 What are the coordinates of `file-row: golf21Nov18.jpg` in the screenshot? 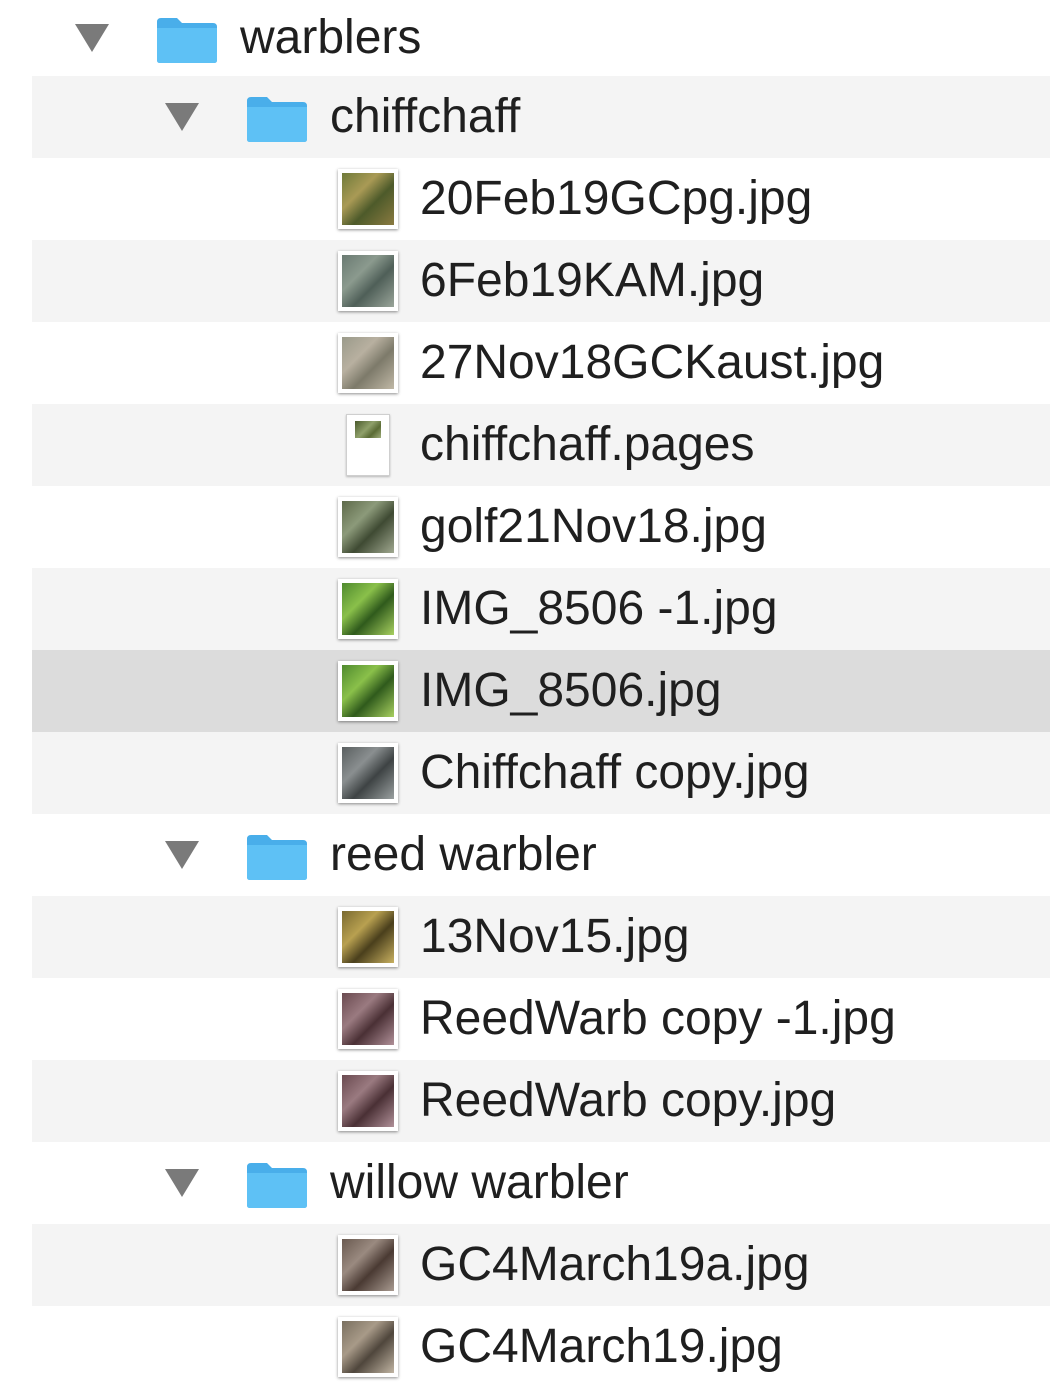 It's located at (525, 527).